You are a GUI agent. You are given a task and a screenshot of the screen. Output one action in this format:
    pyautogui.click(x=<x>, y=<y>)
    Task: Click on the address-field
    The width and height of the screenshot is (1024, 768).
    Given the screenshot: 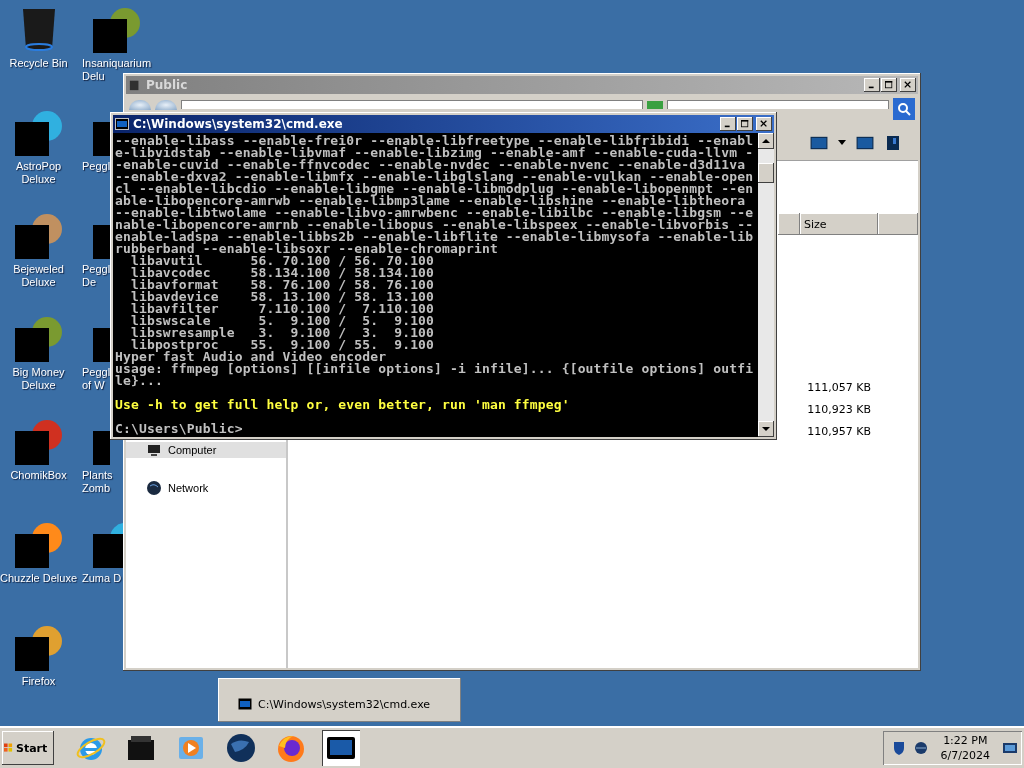 What is the action you would take?
    pyautogui.click(x=412, y=104)
    